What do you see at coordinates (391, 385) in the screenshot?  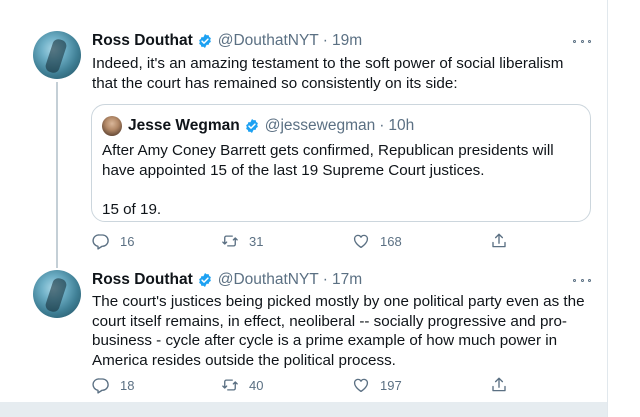 I see `like-count: 197` at bounding box center [391, 385].